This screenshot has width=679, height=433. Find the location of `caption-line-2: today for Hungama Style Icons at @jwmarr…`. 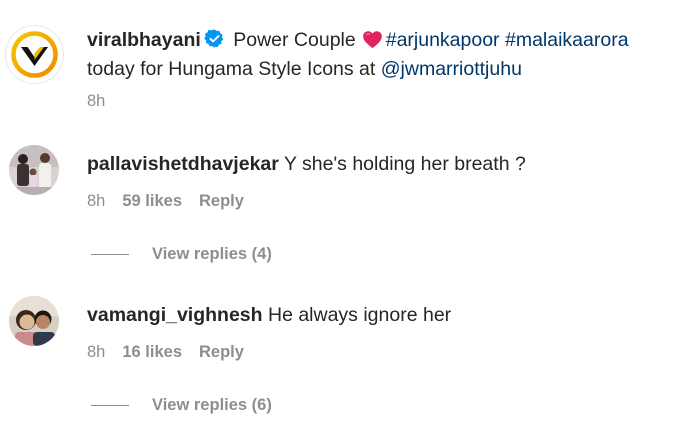

caption-line-2: today for Hungama Style Icons at @jwmarr… is located at coordinates (304, 69).